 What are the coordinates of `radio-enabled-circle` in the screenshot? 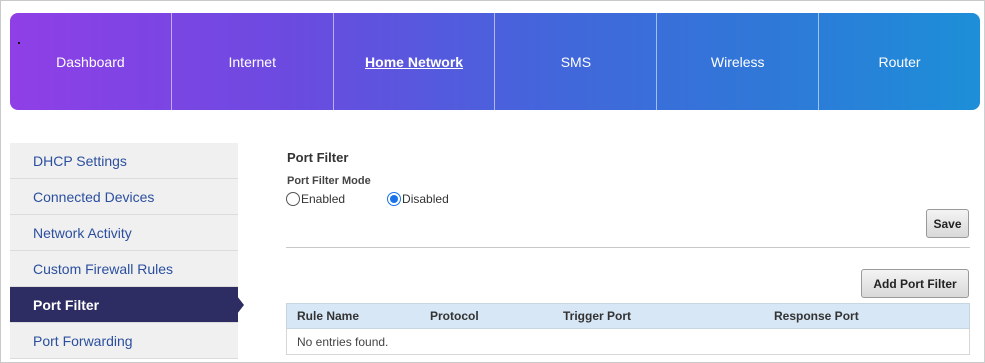 It's located at (293, 199).